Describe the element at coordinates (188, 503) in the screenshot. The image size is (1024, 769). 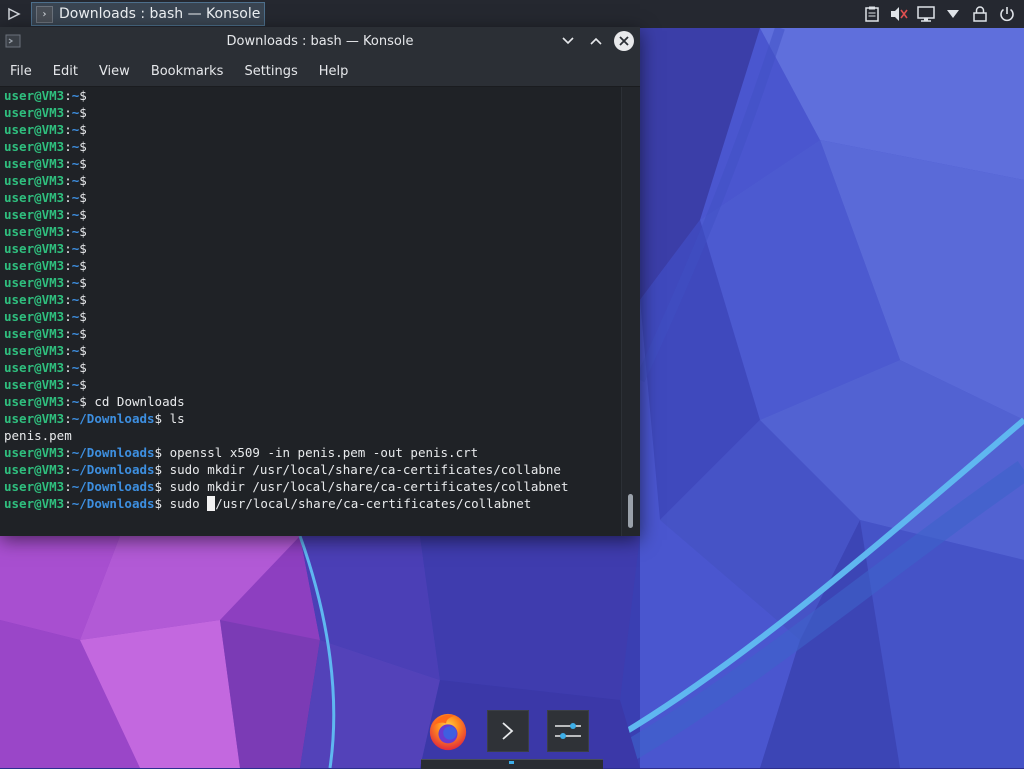
I see `command-text: sudo` at that location.